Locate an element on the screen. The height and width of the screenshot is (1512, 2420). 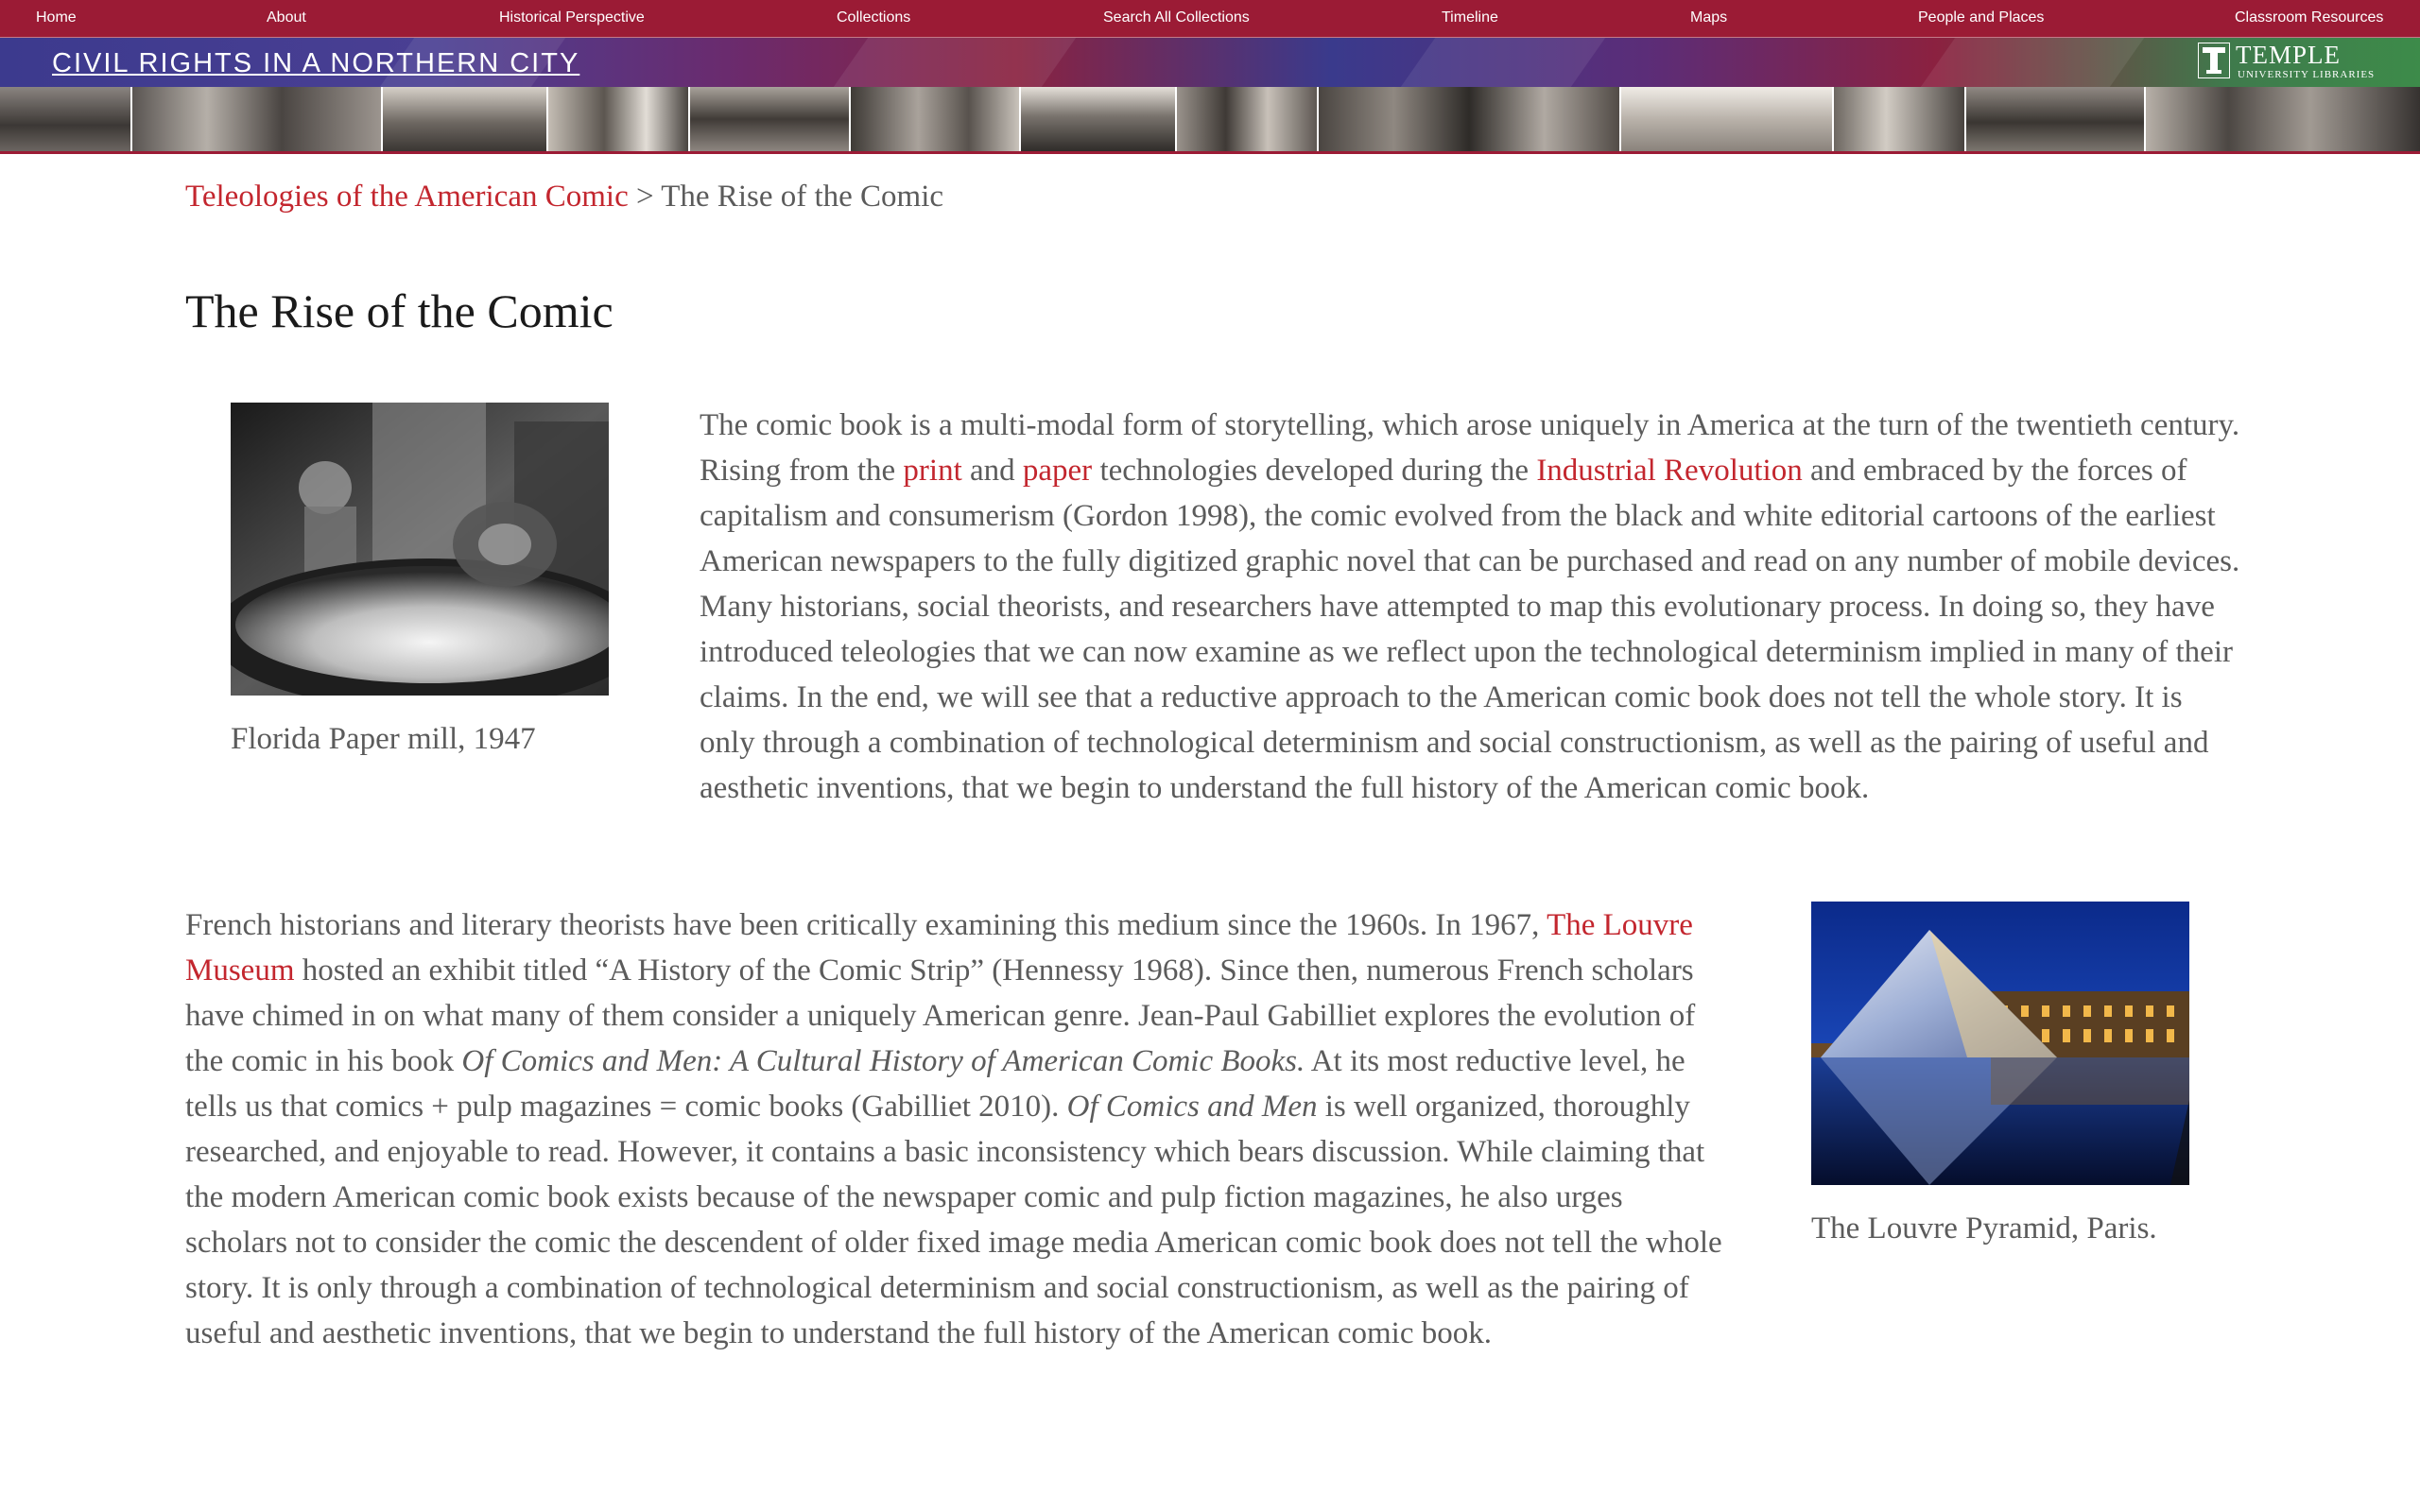
paper-mill-caption: Florida Paper mill, 1947 is located at coordinates (383, 739).